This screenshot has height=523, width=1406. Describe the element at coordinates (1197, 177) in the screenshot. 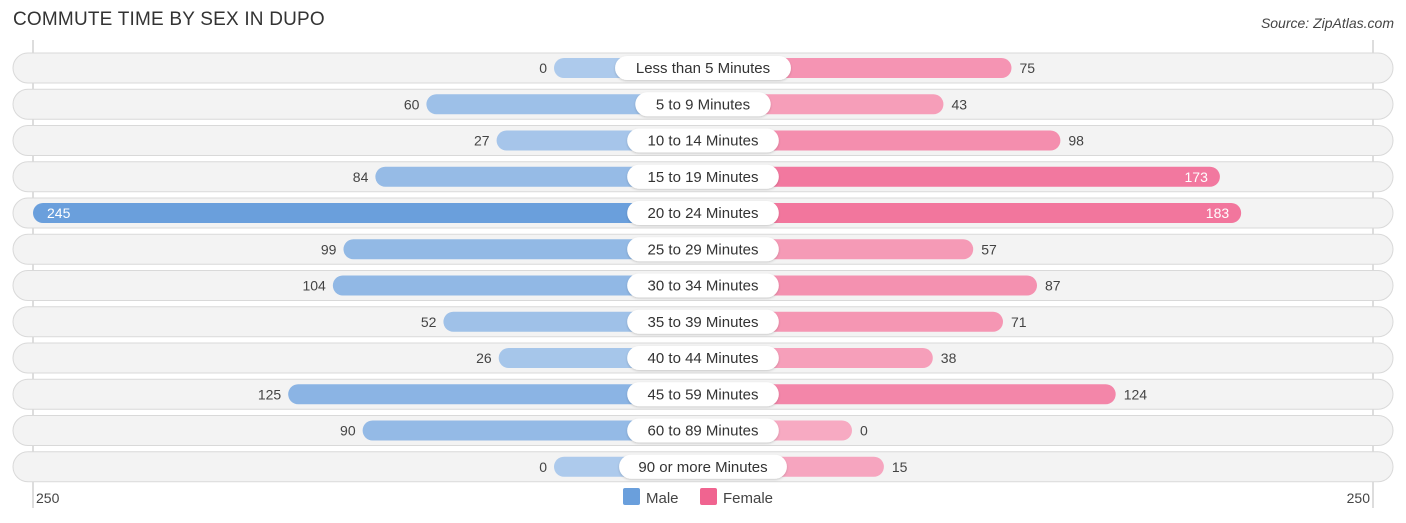

I see `value-label-female: 173` at that location.